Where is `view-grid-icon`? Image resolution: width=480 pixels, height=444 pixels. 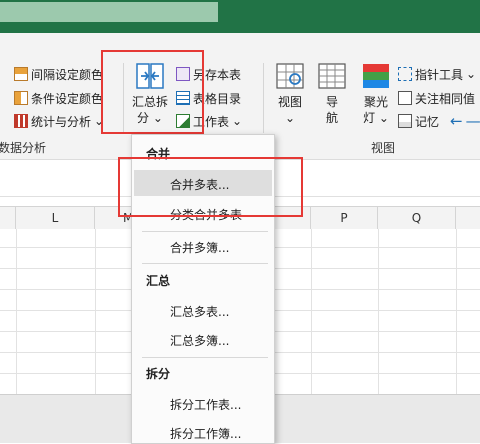
view-grid-icon is located at coordinates (290, 76).